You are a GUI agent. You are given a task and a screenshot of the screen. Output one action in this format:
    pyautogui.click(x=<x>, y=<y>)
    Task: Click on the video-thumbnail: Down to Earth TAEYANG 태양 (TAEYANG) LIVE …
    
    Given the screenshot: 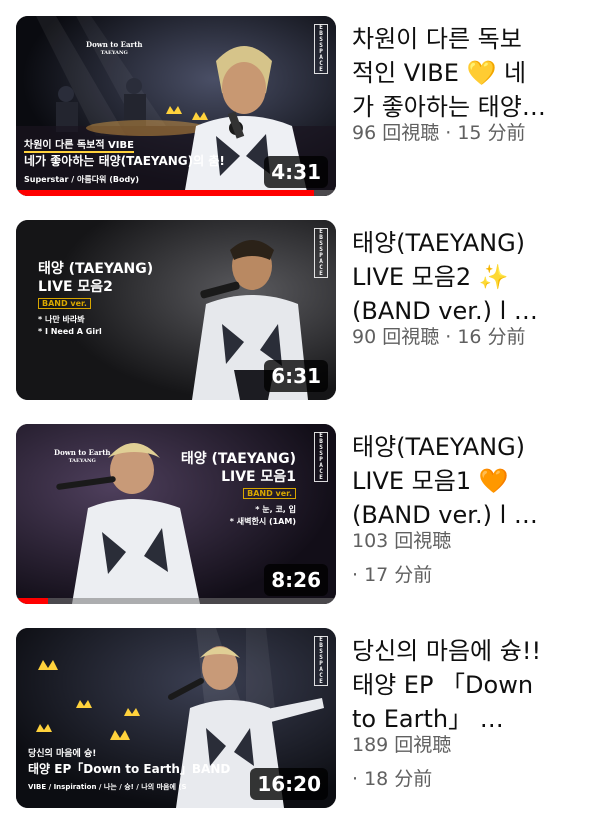 What is the action you would take?
    pyautogui.click(x=176, y=514)
    